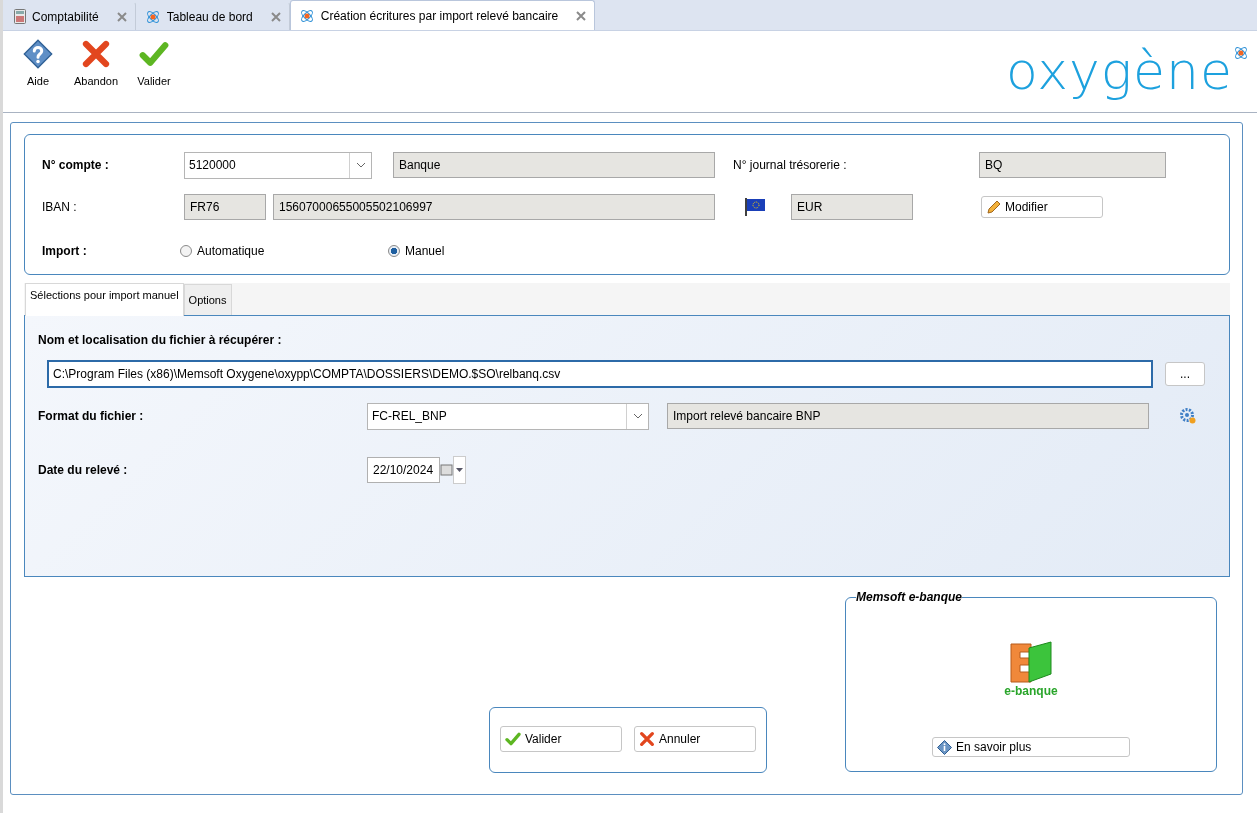 Image resolution: width=1257 pixels, height=813 pixels. What do you see at coordinates (212, 16) in the screenshot?
I see `document-tab: Tableau de bord` at bounding box center [212, 16].